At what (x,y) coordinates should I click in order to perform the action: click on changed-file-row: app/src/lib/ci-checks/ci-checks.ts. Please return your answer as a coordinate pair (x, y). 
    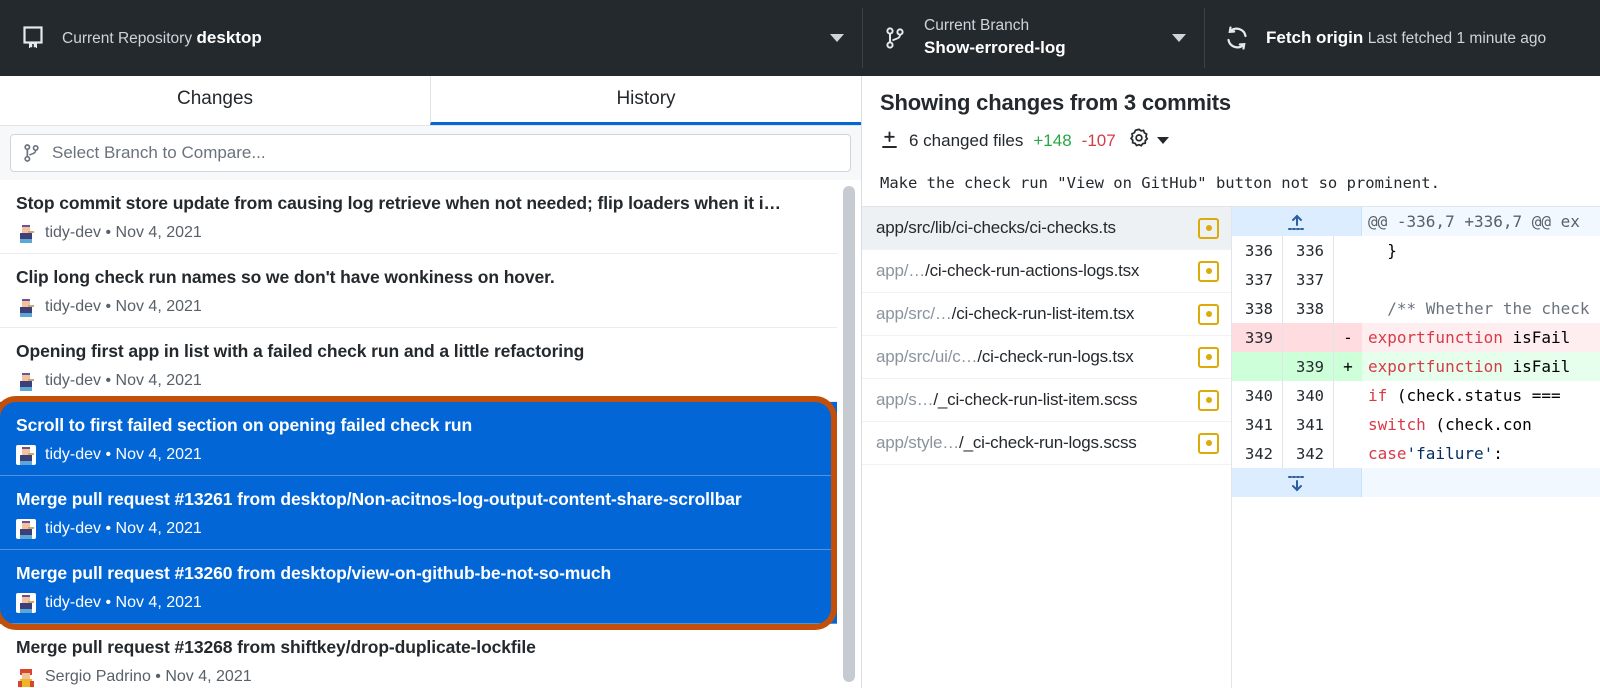
    Looking at the image, I should click on (1046, 228).